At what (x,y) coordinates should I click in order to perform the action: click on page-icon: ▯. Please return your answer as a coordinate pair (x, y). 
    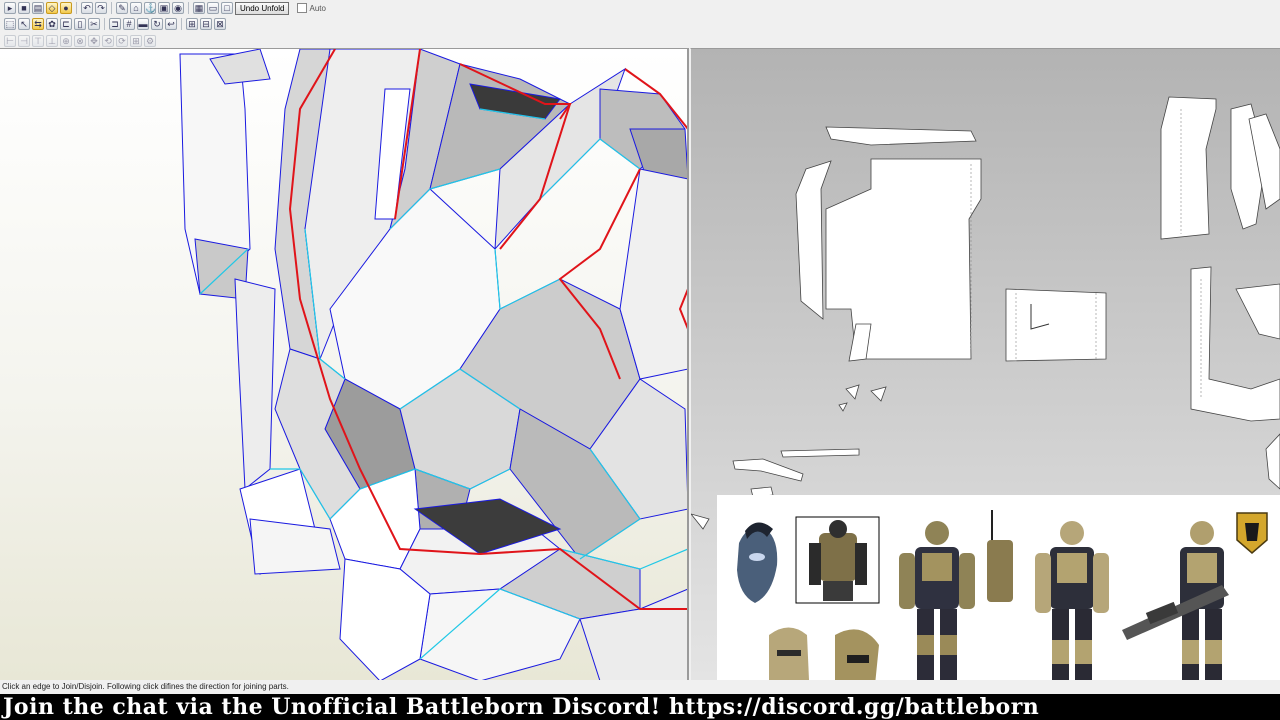
    Looking at the image, I should click on (80, 24).